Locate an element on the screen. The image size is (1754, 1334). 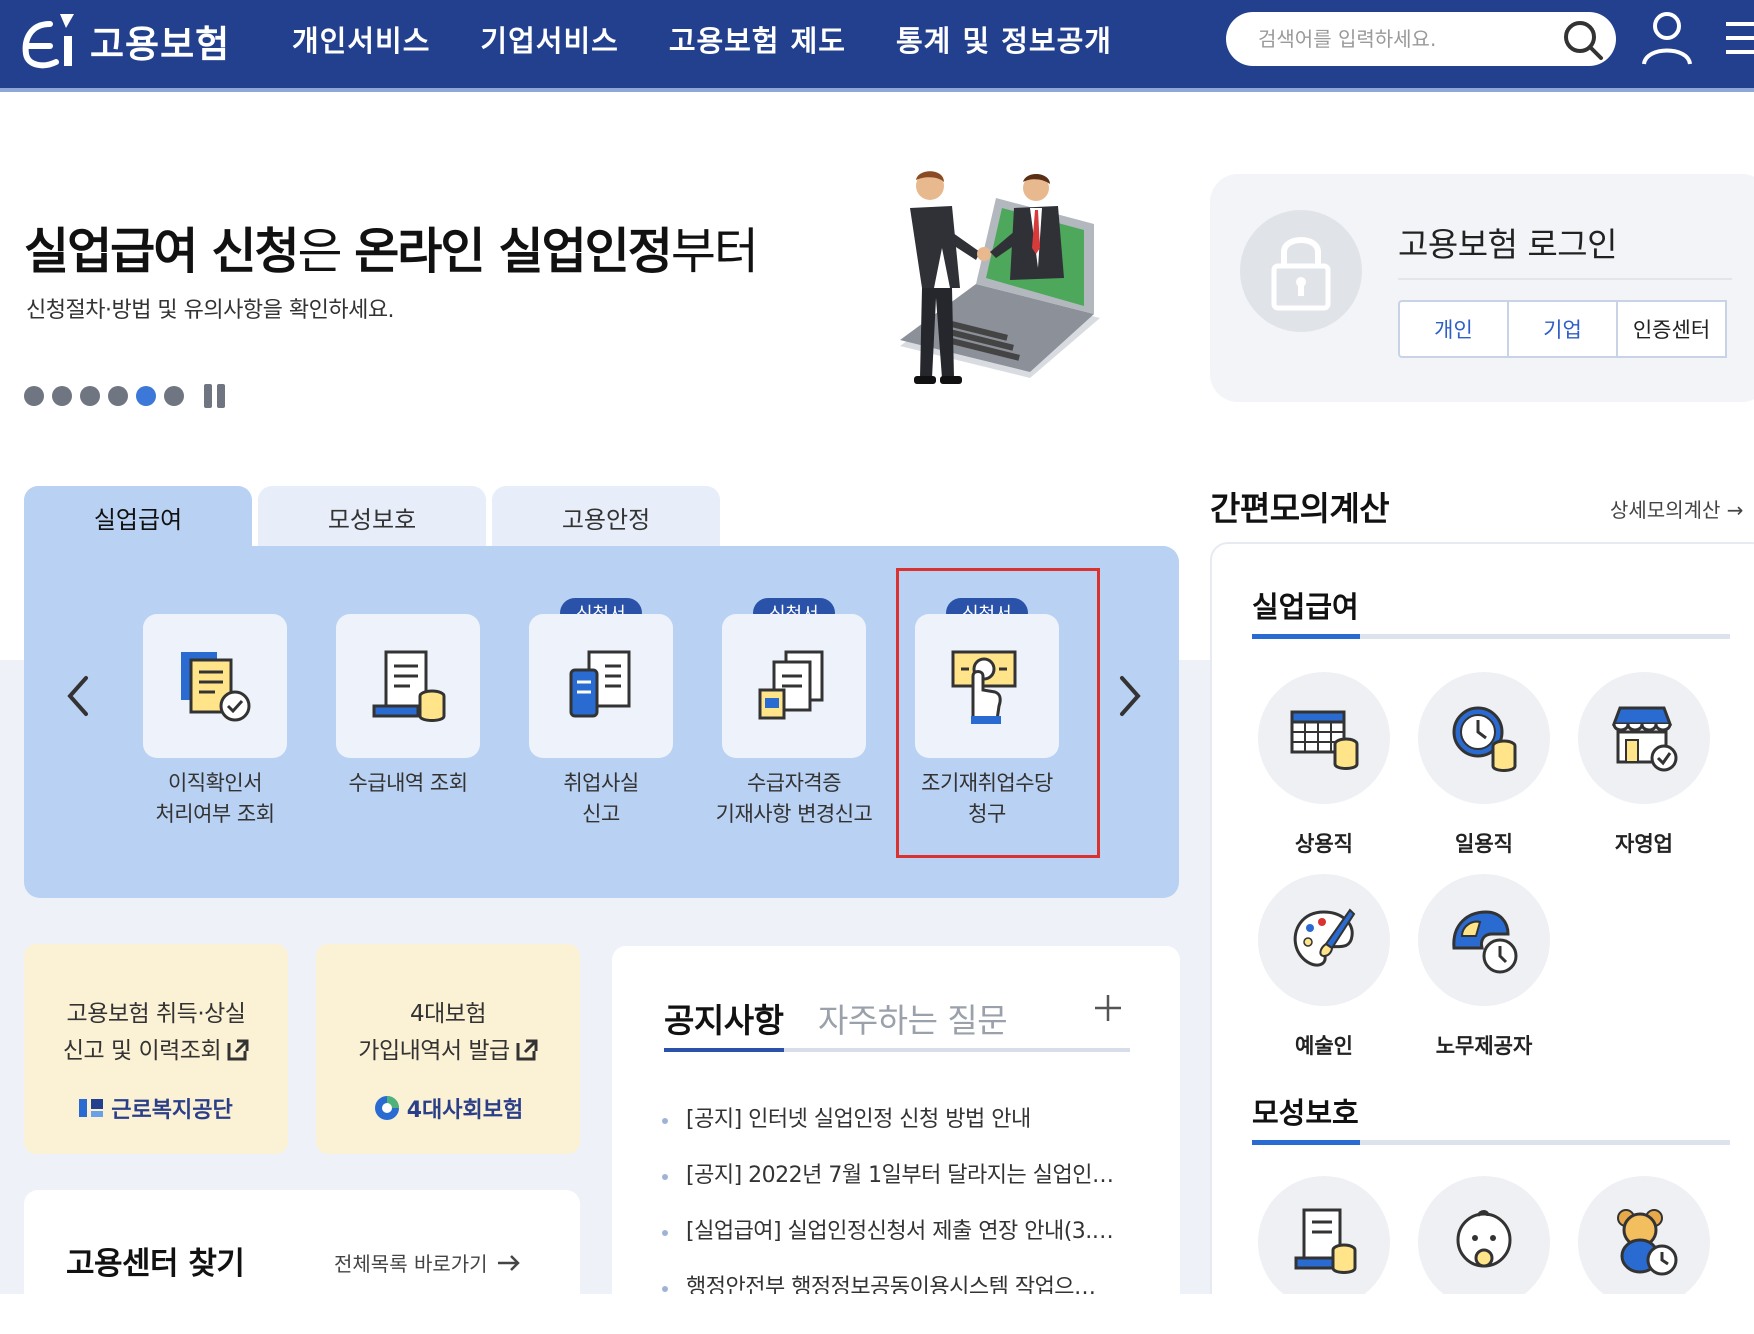
sim-section-title: 실업급여 is located at coordinates (1305, 607).